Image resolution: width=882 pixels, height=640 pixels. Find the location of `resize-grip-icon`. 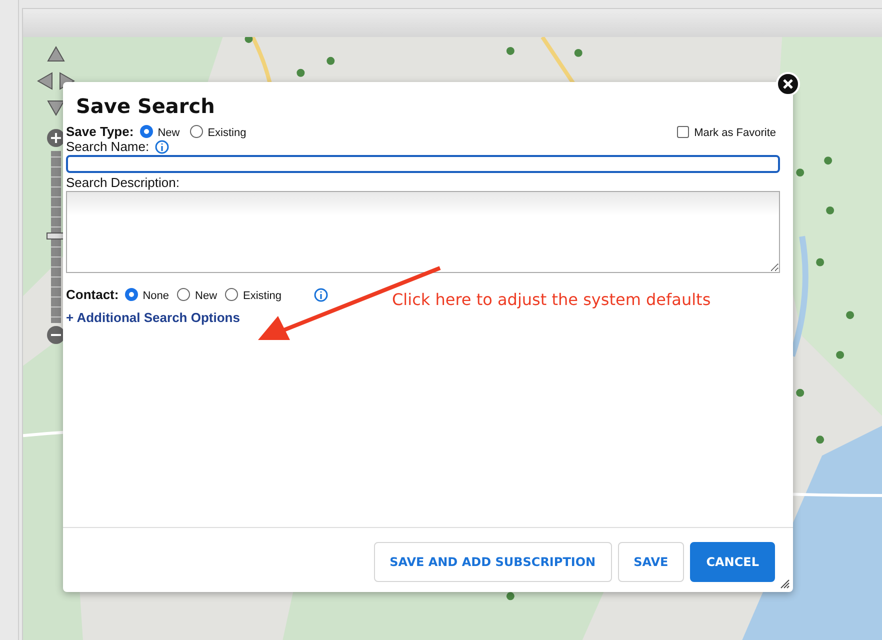

resize-grip-icon is located at coordinates (785, 584).